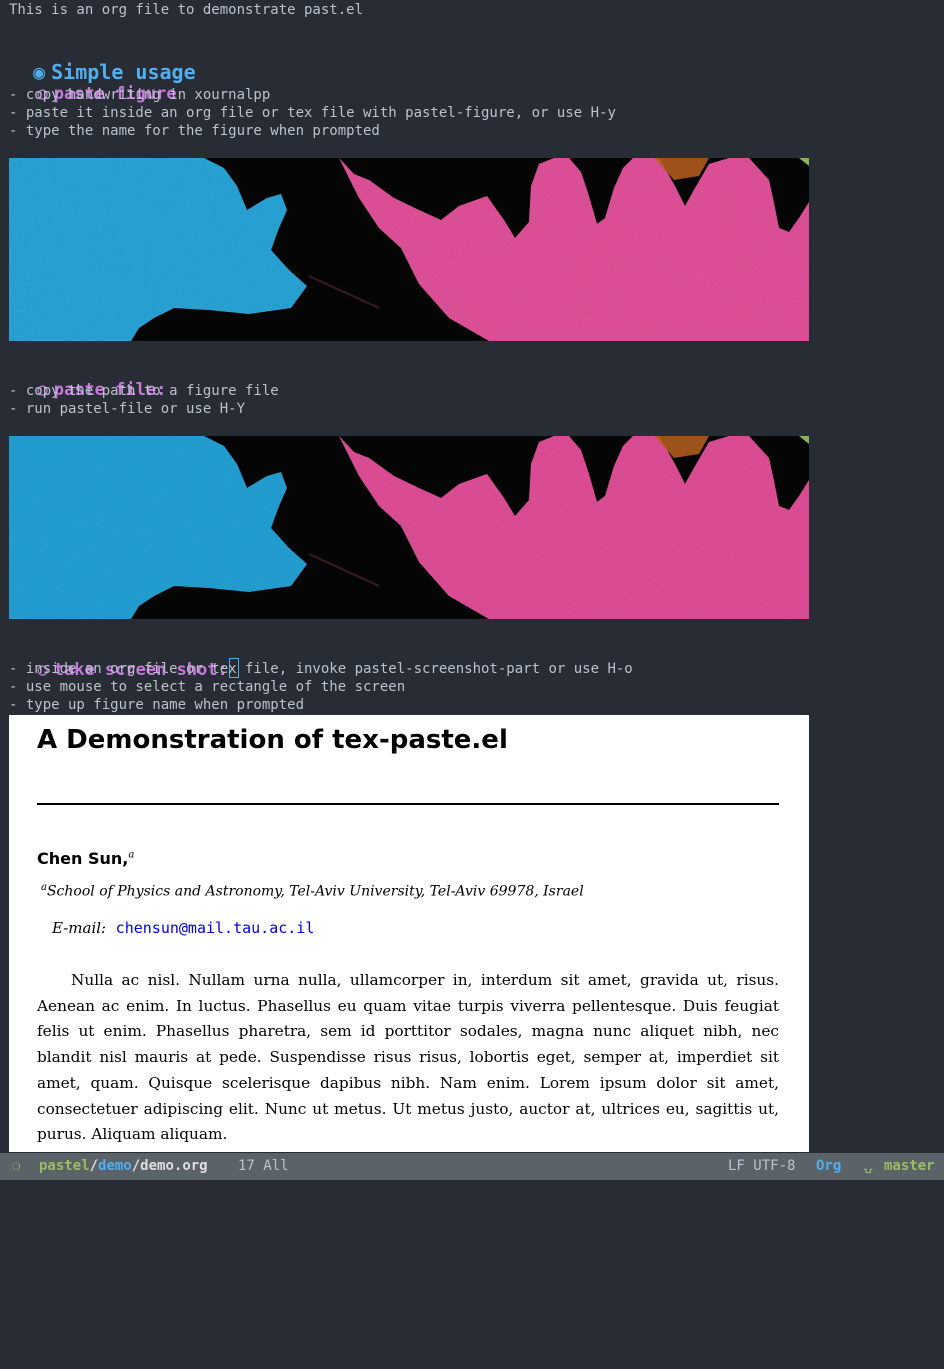  I want to click on list-item: - copy handwriting in xournalpp, so click(140, 95).